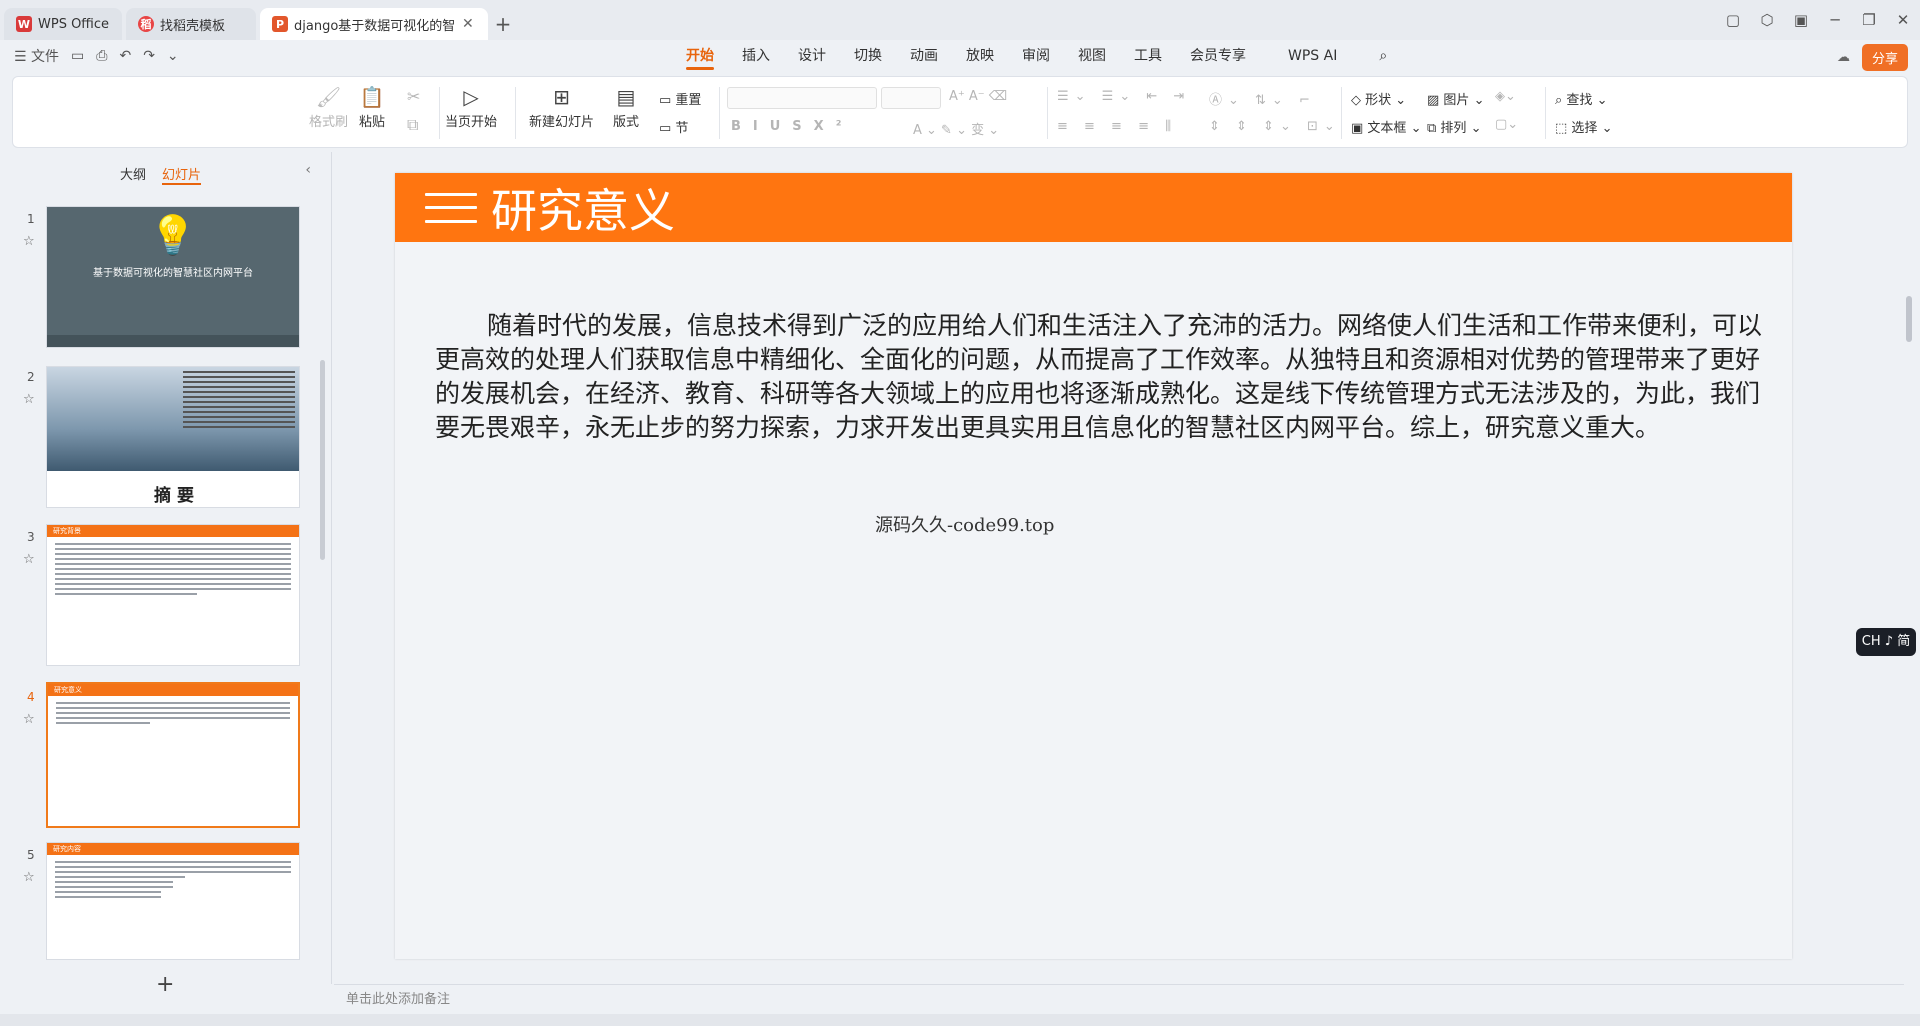  Describe the element at coordinates (1117, 126) in the screenshot. I see `paragraph-align-buttons: ≡ ≡ ≡ ≡ ⫼` at that location.